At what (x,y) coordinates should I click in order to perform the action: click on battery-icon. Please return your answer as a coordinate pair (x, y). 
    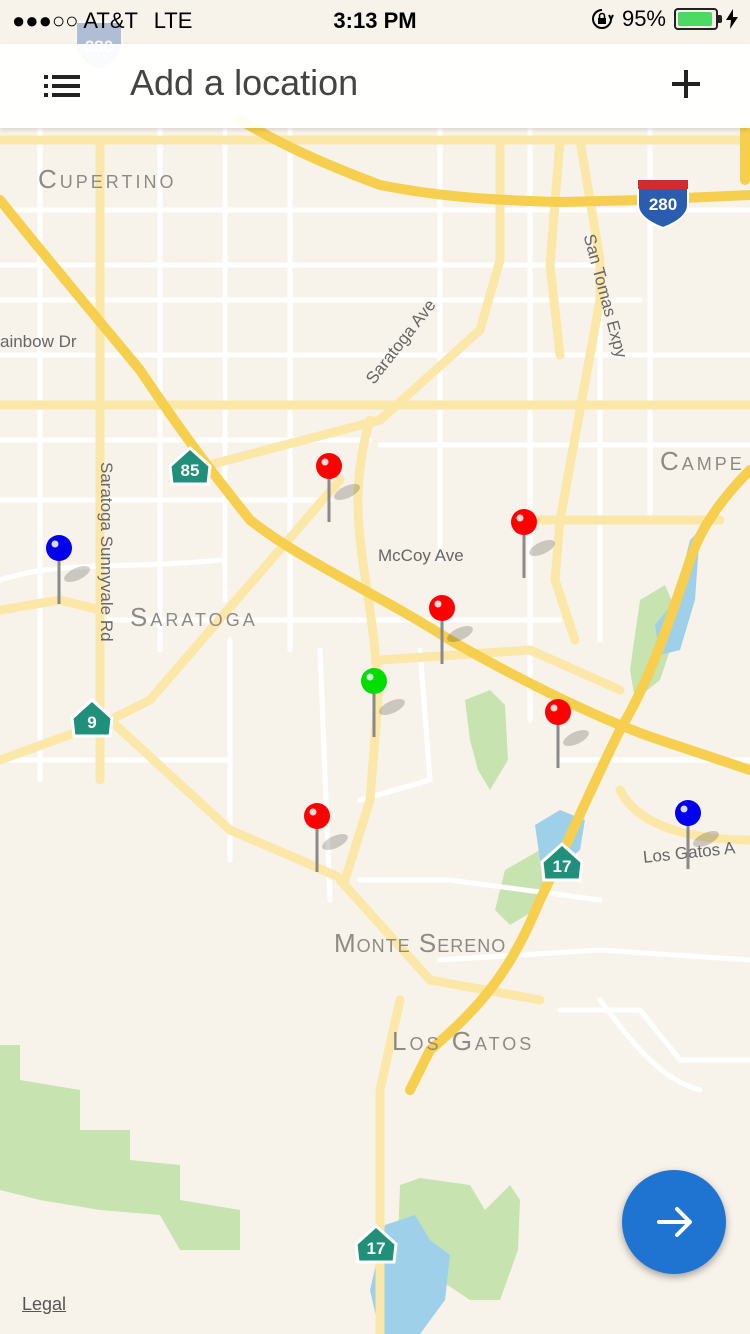
    Looking at the image, I should click on (698, 19).